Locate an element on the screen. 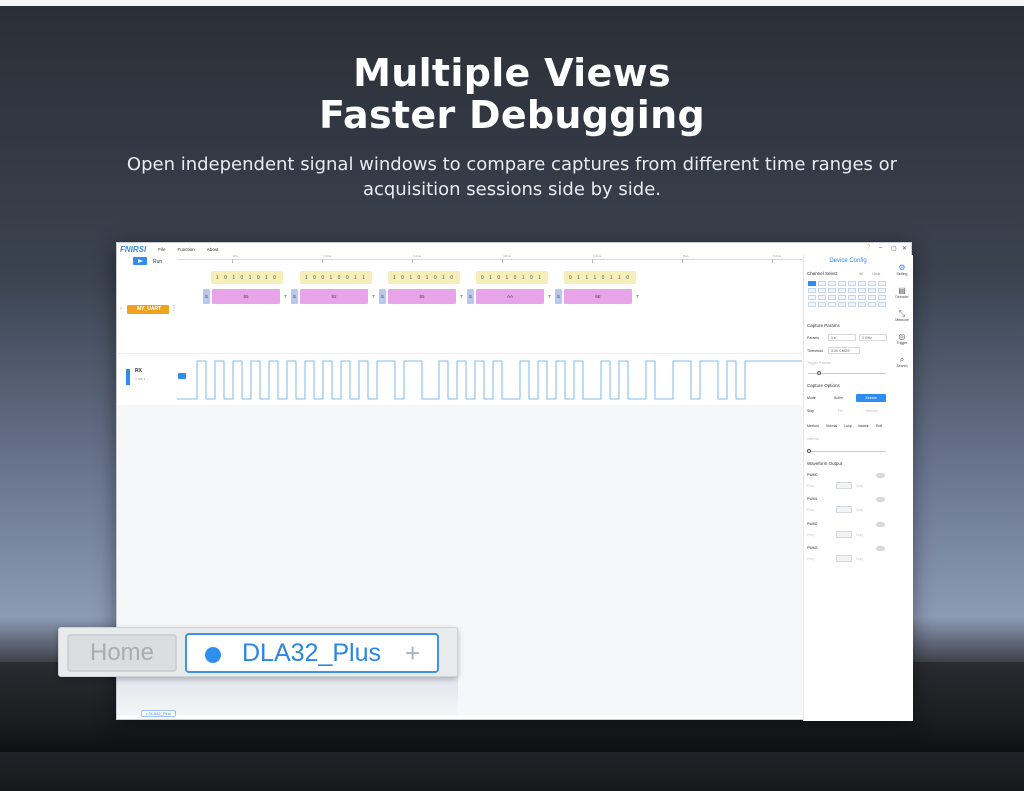  mode-buffer-option: Buffer is located at coordinates (838, 398).